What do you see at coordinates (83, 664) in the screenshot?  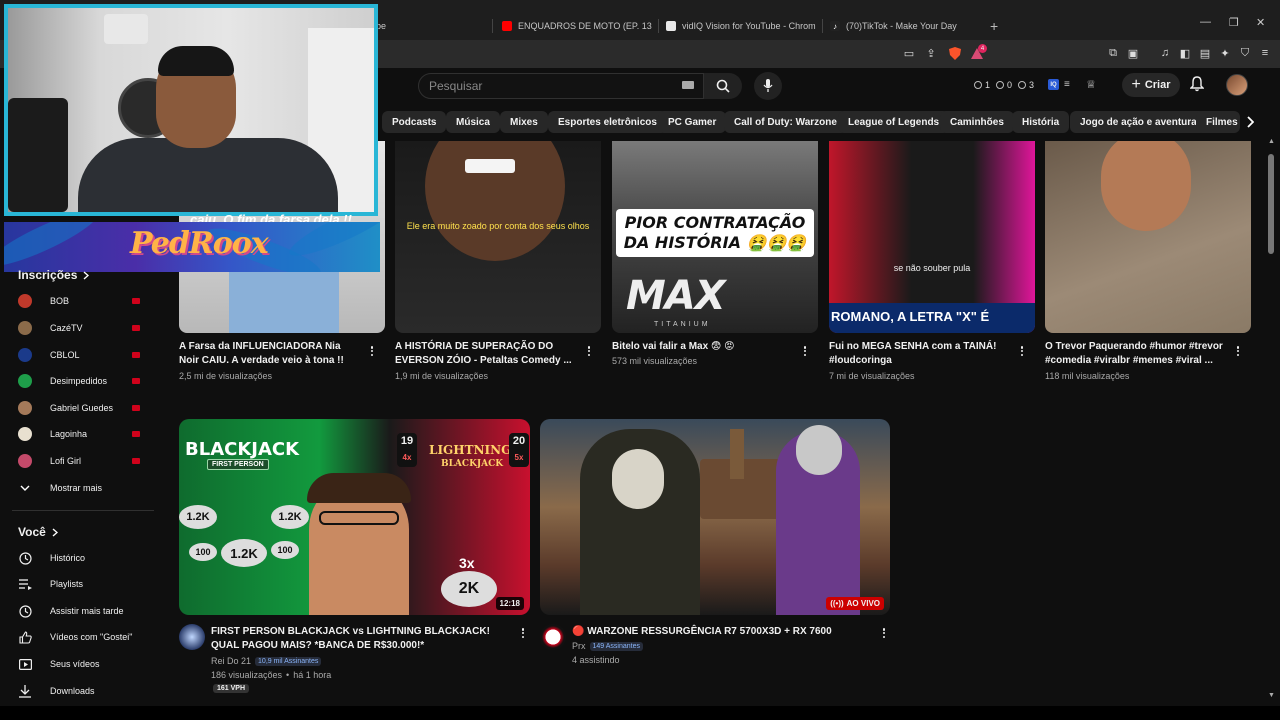 I see `sidebar-item-your-videos: Seus vídeos` at bounding box center [83, 664].